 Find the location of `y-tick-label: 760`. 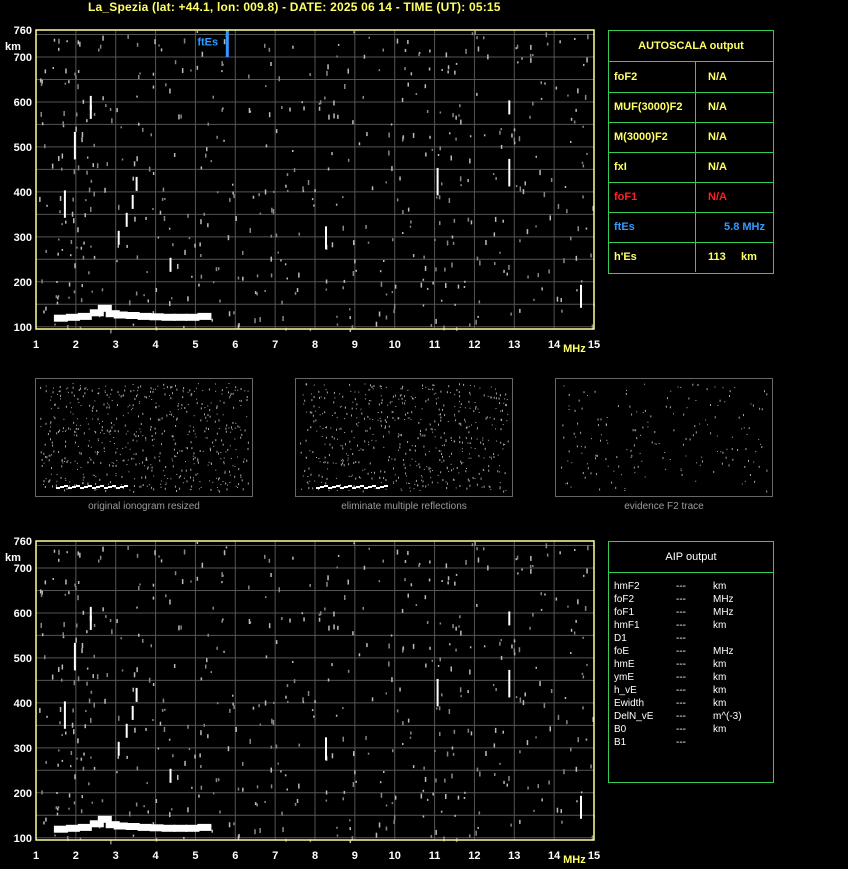

y-tick-label: 760 is located at coordinates (23, 31).